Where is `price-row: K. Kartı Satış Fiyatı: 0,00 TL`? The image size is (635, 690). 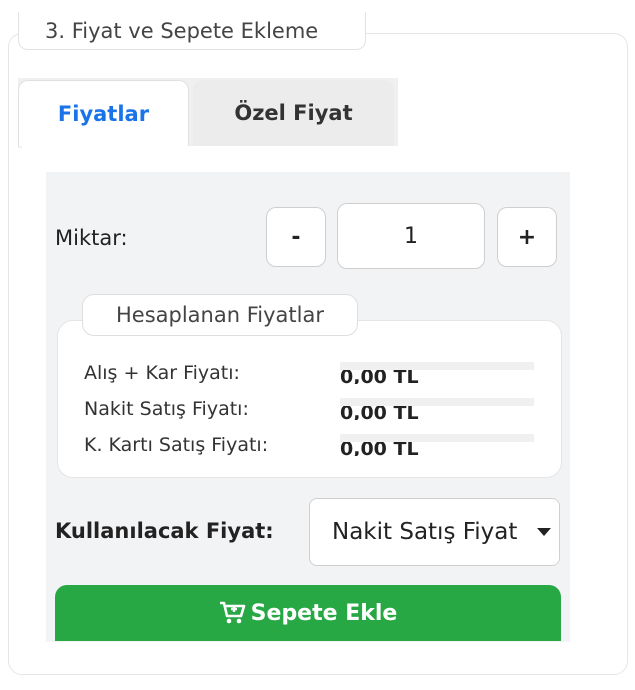 price-row: K. Kartı Satış Fiyatı: 0,00 TL is located at coordinates (309, 445).